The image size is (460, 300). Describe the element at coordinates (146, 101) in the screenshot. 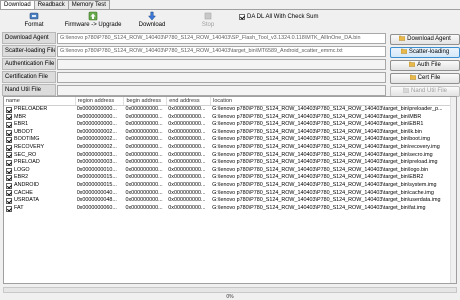

I see `column-header-begin-address: begin address` at that location.